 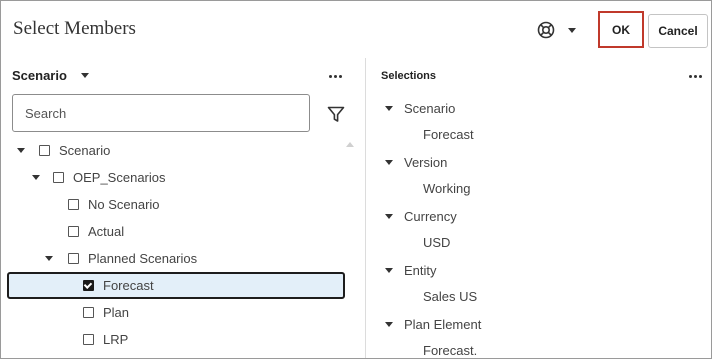 I want to click on tree-row-label: OEP_Scenarios, so click(x=119, y=177).